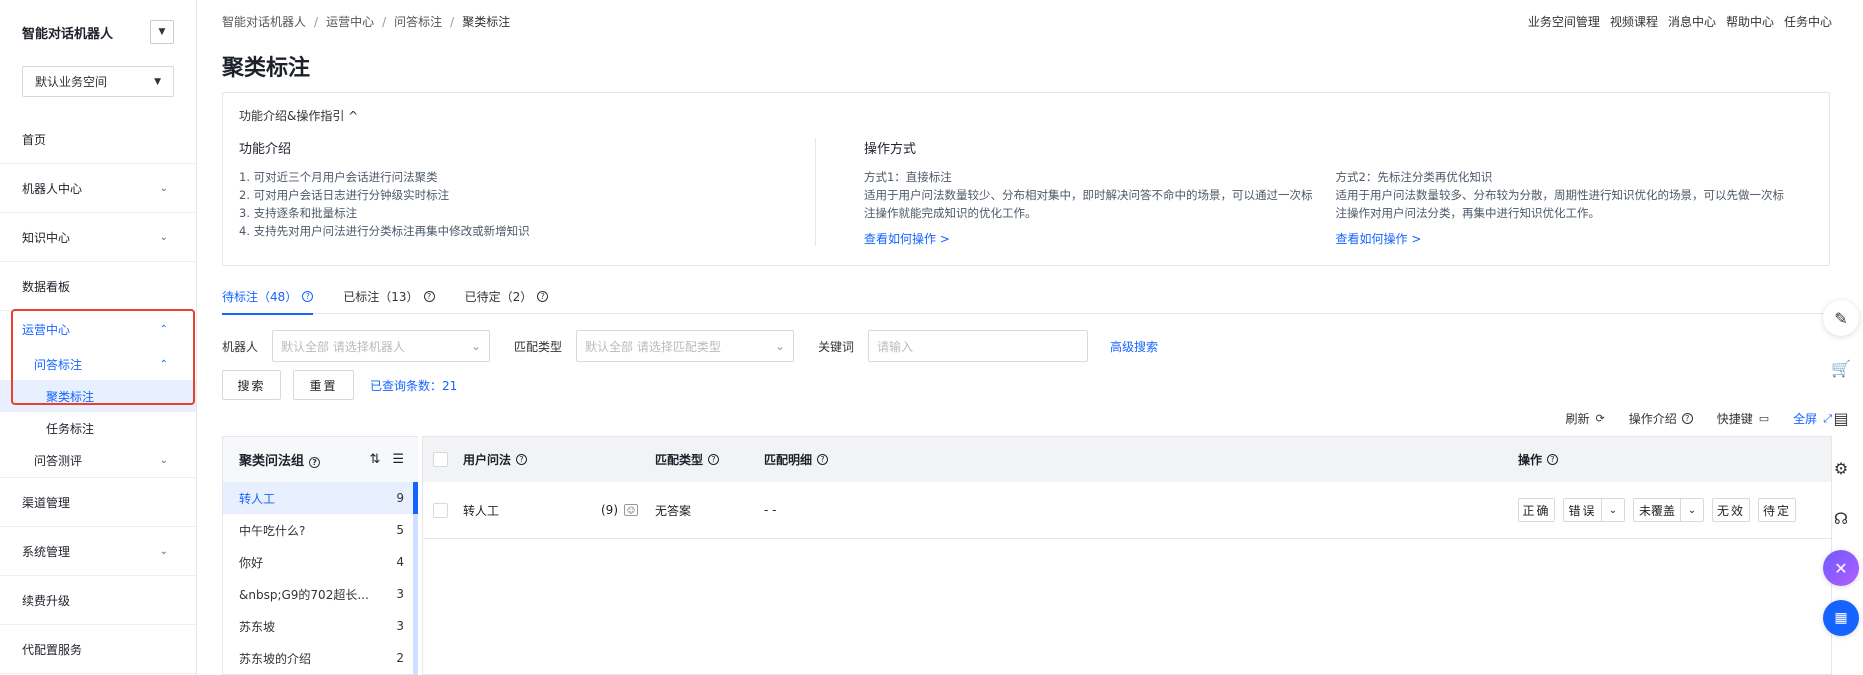  Describe the element at coordinates (98, 428) in the screenshot. I see `sidebar-sub-task-annotation: 任务标注` at that location.